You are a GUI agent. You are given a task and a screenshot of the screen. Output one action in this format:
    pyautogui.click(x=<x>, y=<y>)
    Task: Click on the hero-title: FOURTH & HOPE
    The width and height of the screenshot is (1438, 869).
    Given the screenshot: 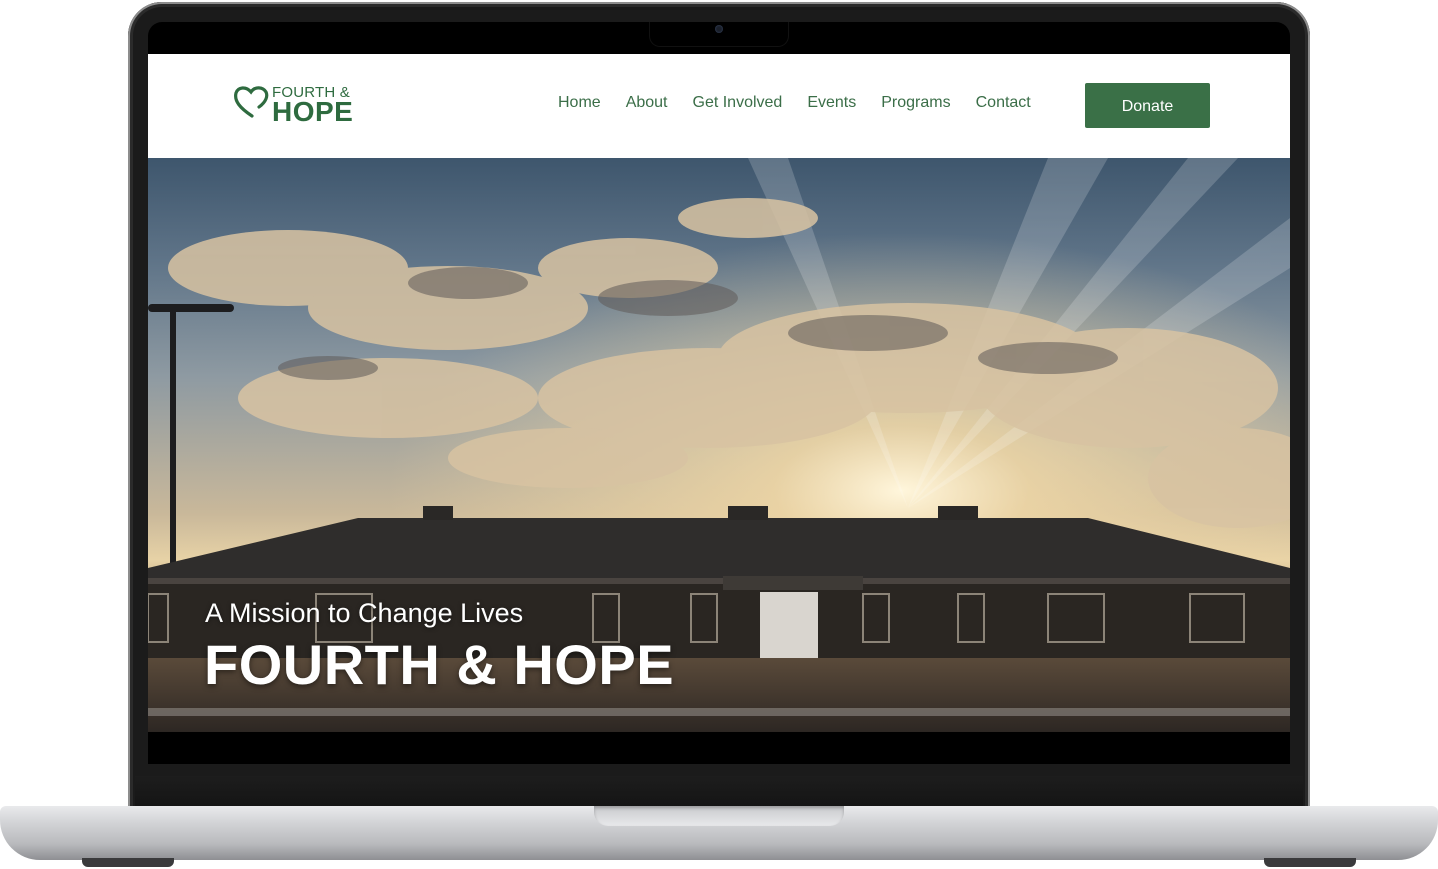 What is the action you would take?
    pyautogui.click(x=439, y=664)
    